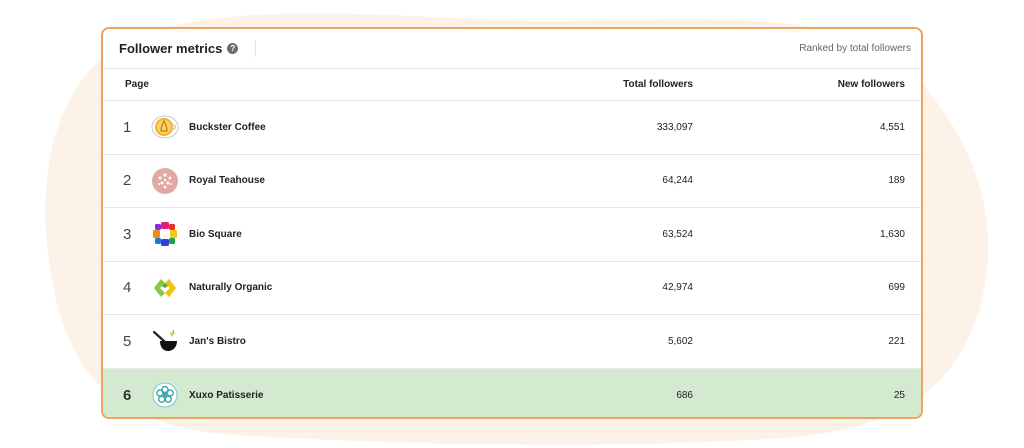  What do you see at coordinates (165, 181) in the screenshot?
I see `tea-blossom-logo-icon` at bounding box center [165, 181].